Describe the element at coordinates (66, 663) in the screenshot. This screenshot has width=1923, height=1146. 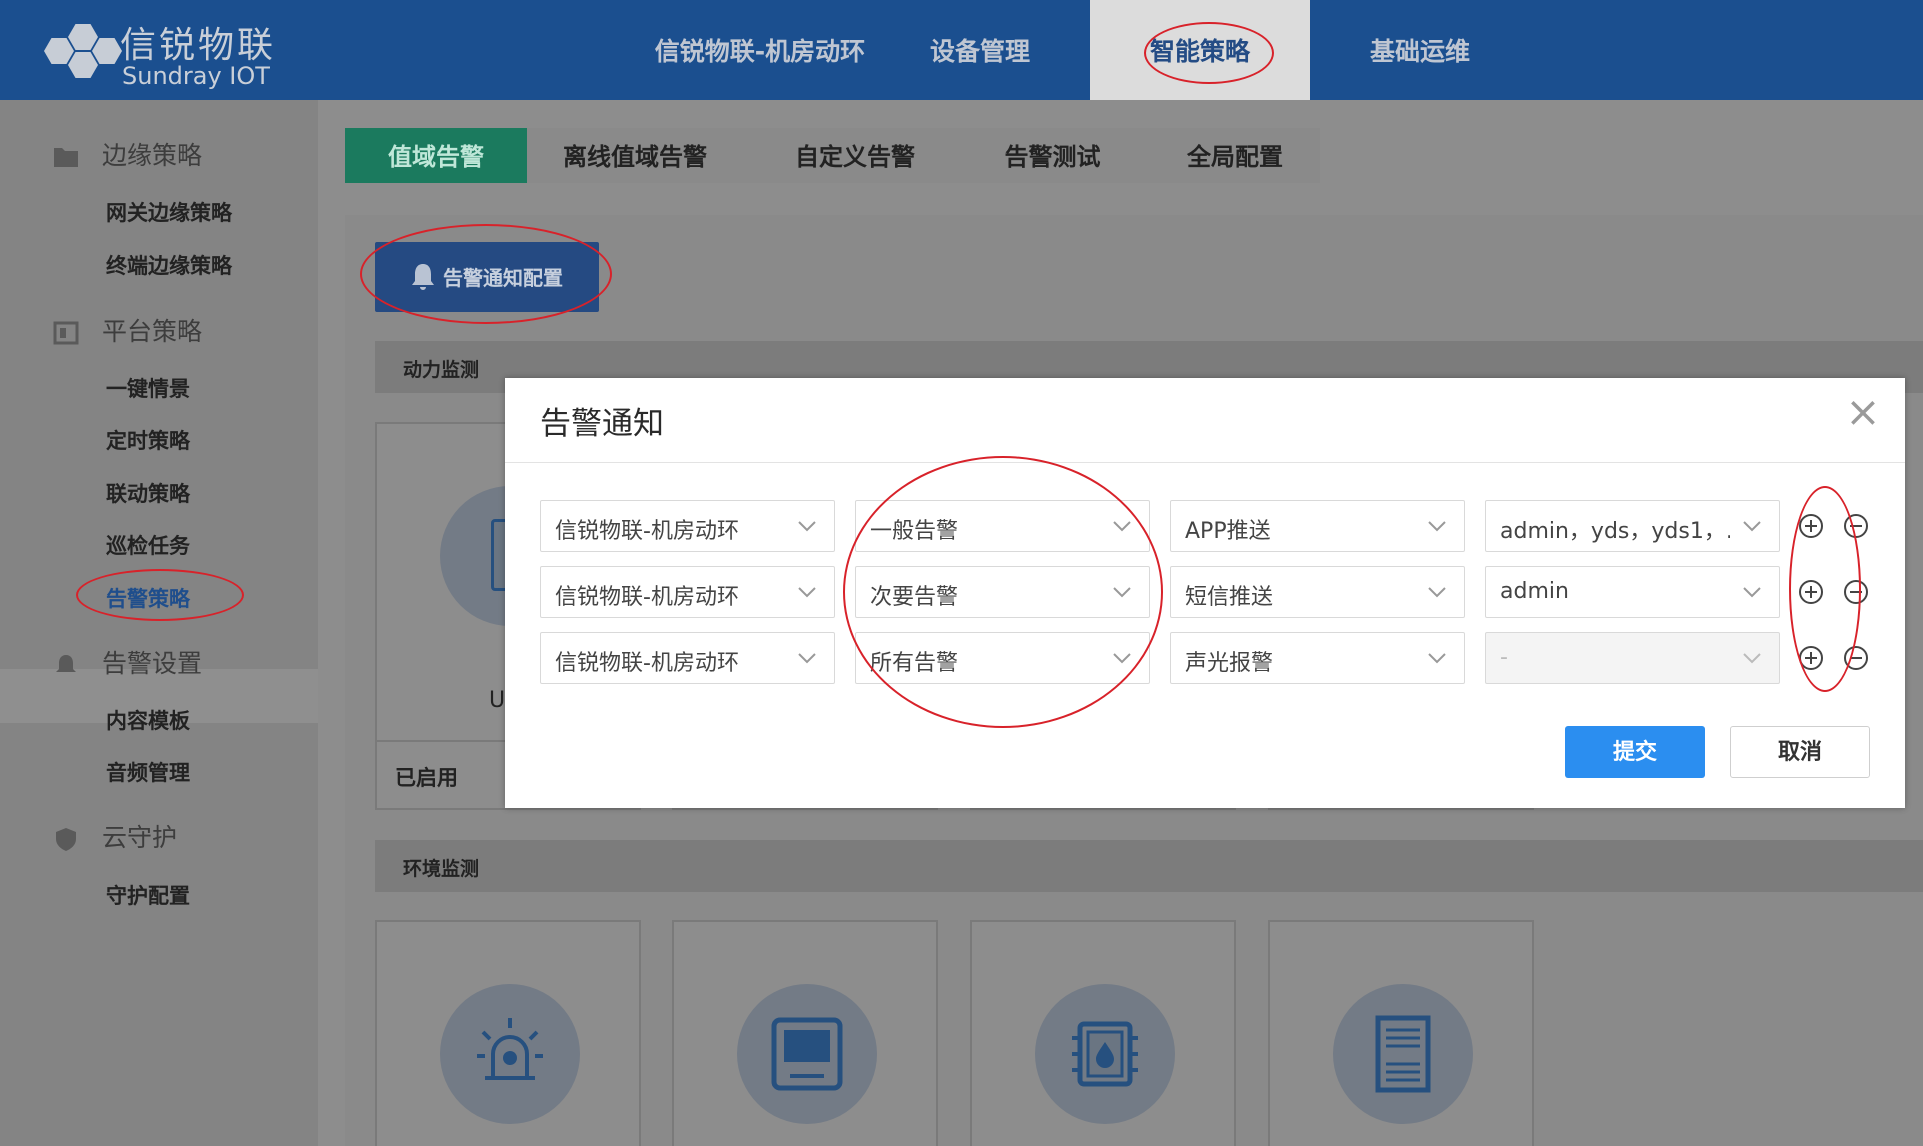
I see `bell-gear-icon` at that location.